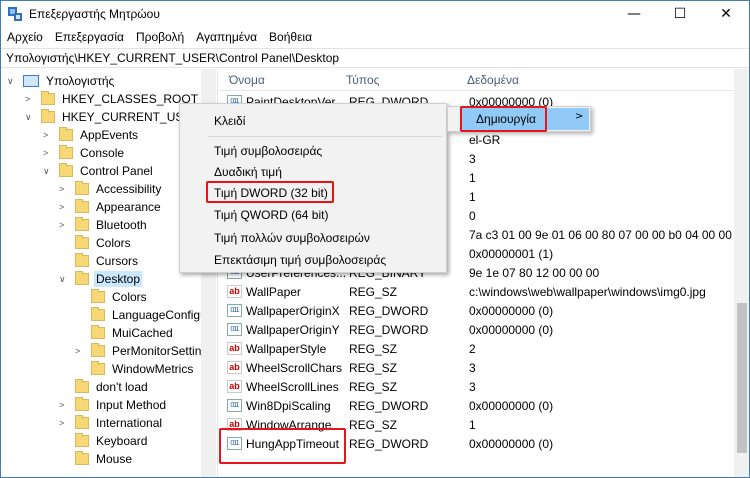 This screenshot has width=750, height=478. I want to click on column-data-header: Δεδομένα, so click(493, 80).